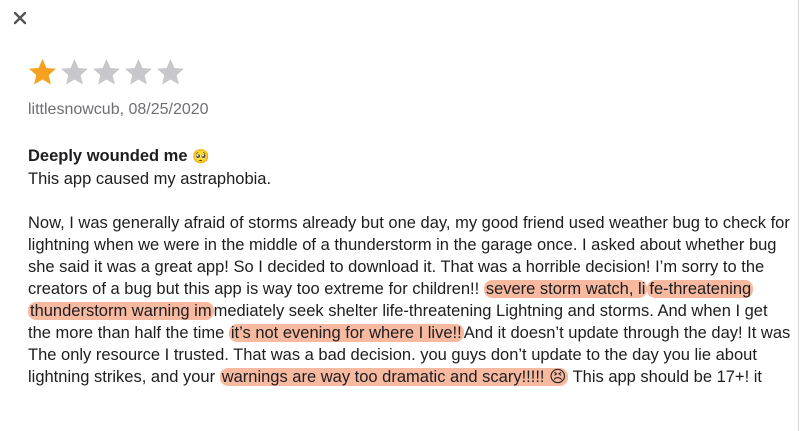 The width and height of the screenshot is (800, 431). Describe the element at coordinates (42, 72) in the screenshot. I see `star-filled-icon` at that location.